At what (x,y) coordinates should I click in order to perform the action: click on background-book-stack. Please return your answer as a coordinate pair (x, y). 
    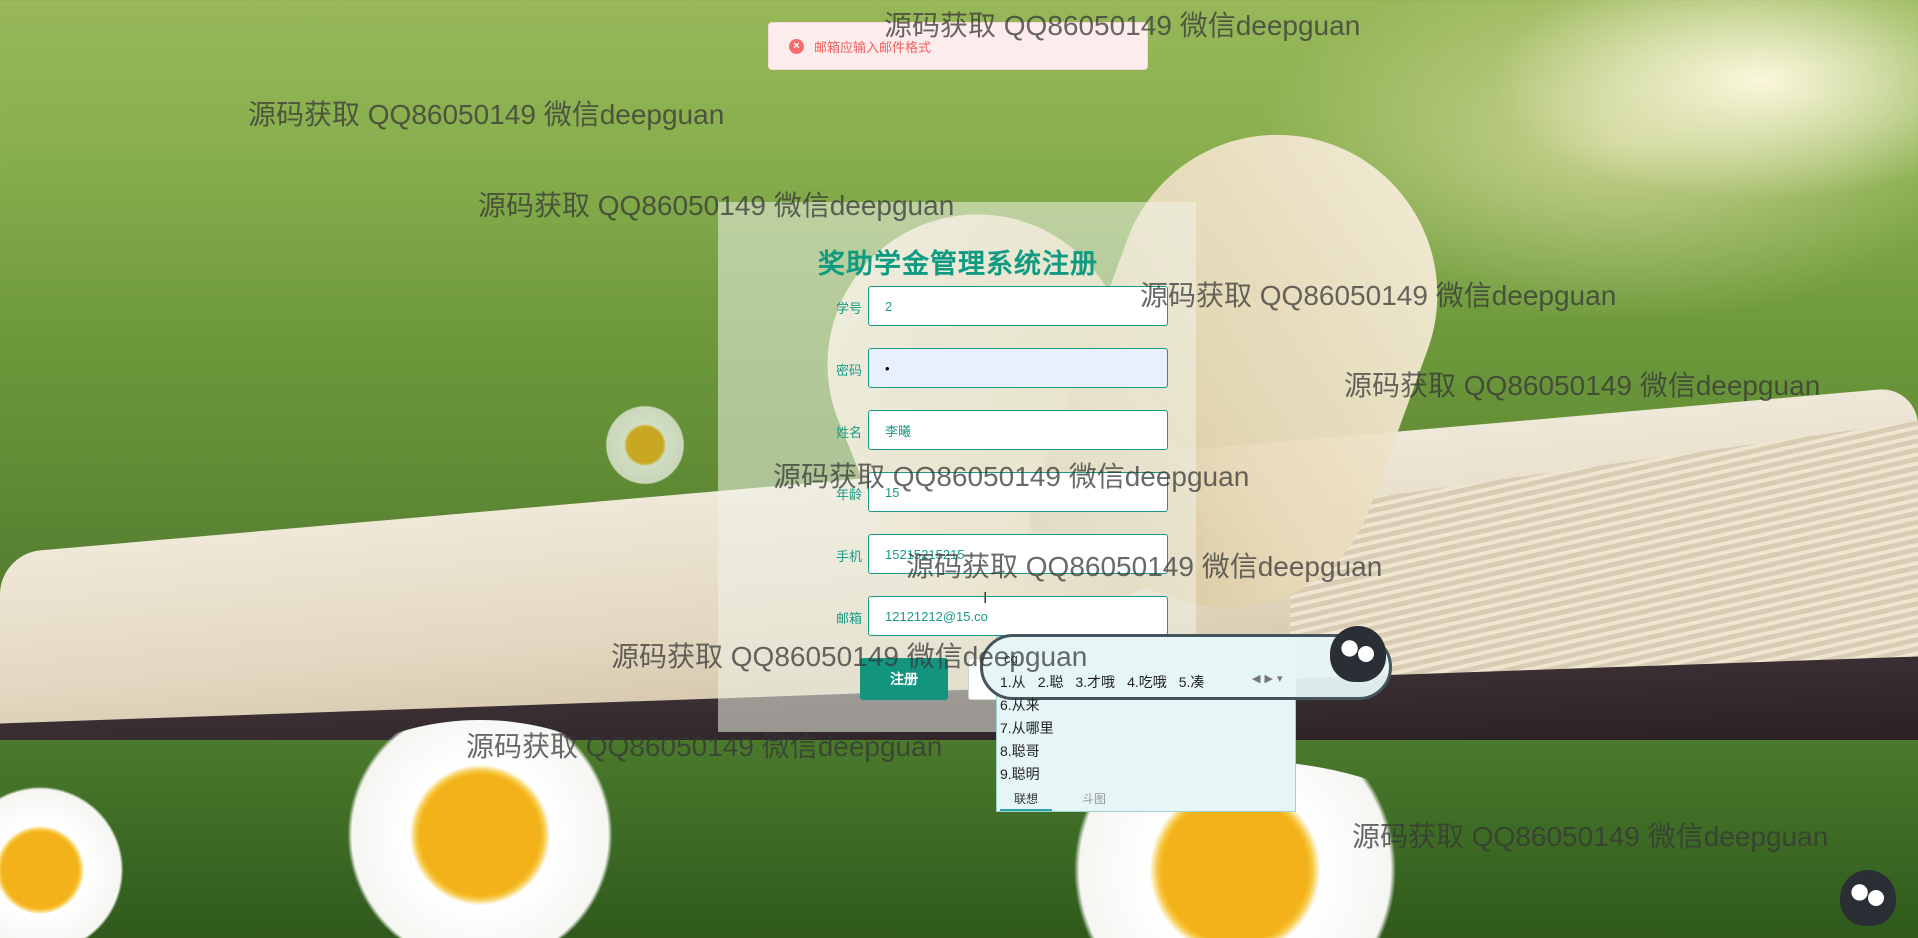
    Looking at the image, I should click on (1604, 620).